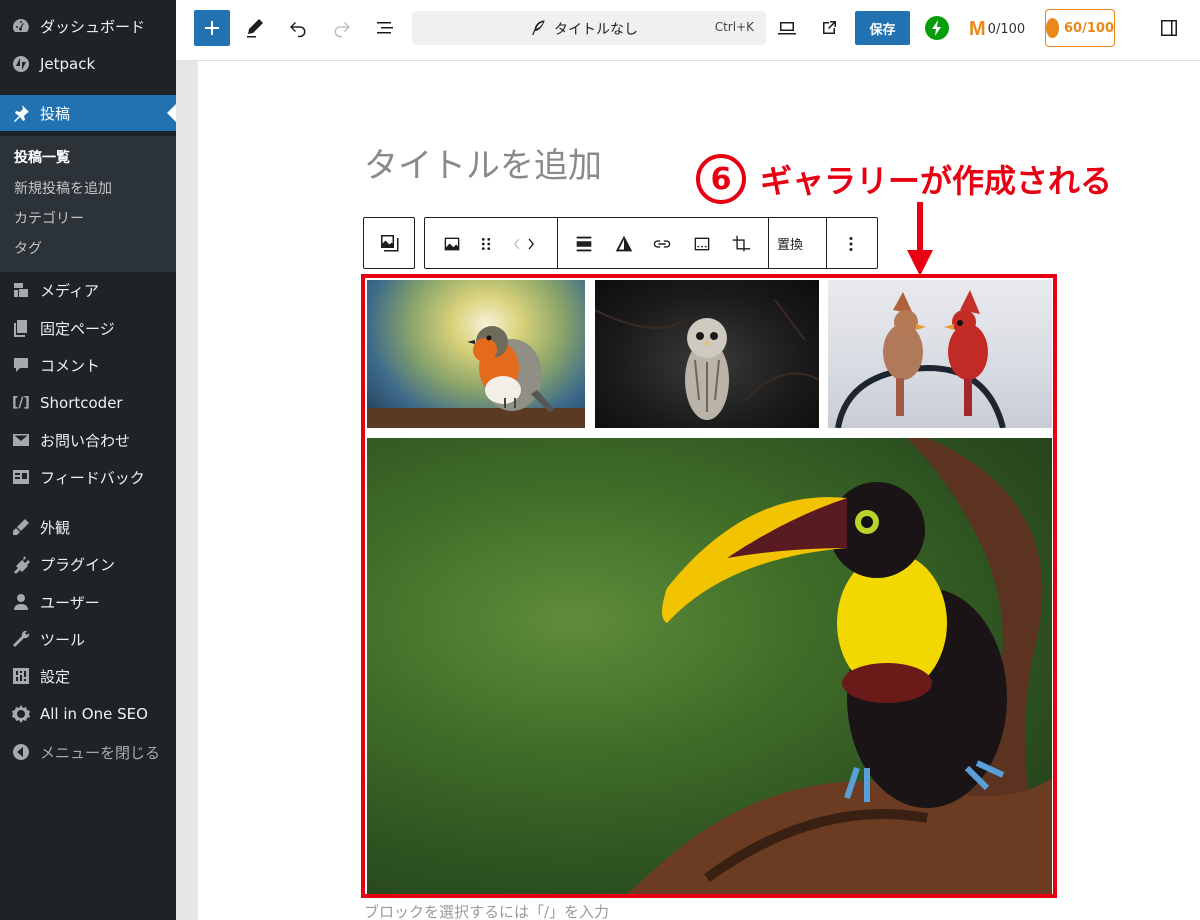  I want to click on media-icon, so click(21, 290).